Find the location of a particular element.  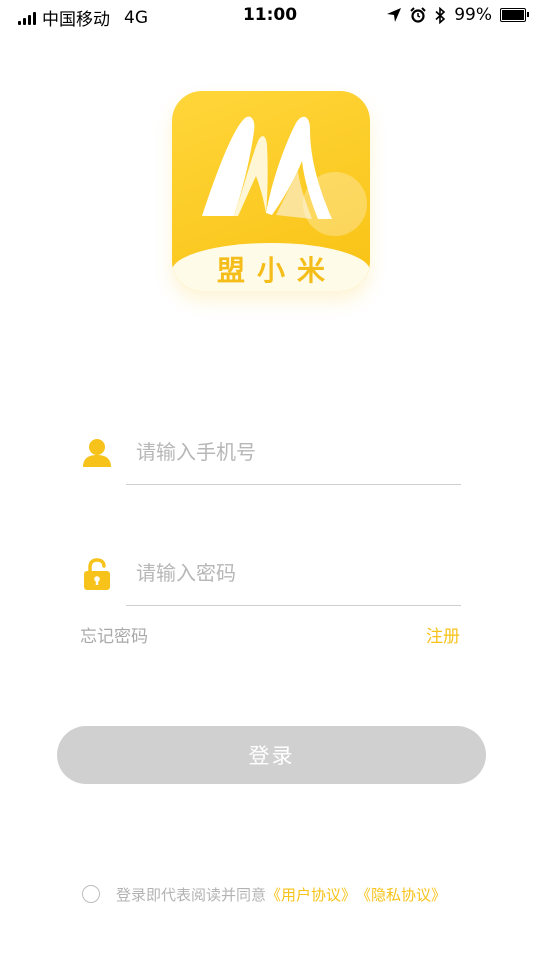

forgot-password-link: 忘记密码 is located at coordinates (114, 634).